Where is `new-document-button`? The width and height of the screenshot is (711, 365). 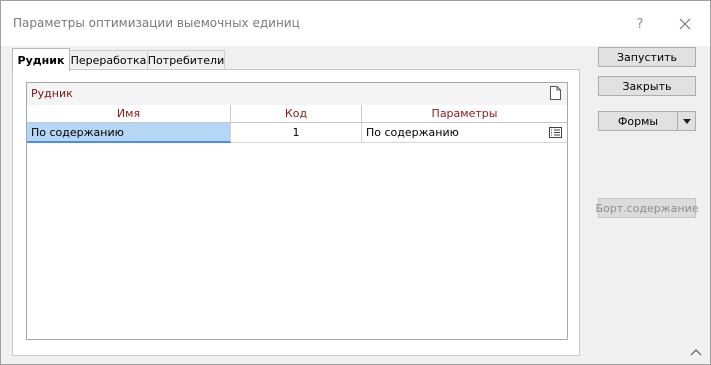
new-document-button is located at coordinates (555, 94).